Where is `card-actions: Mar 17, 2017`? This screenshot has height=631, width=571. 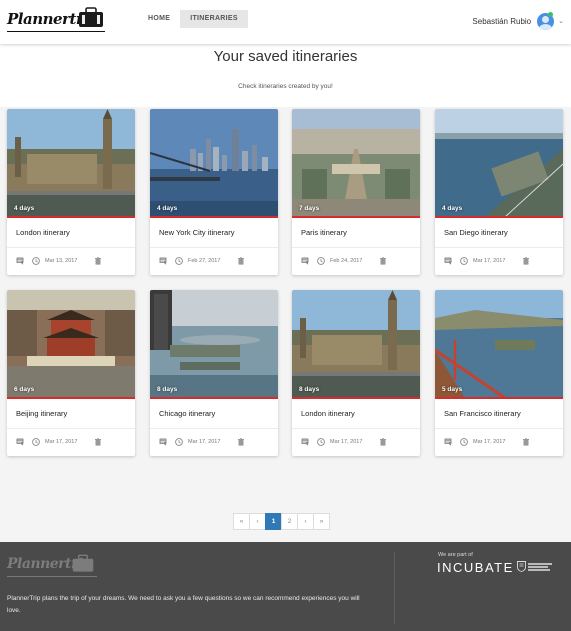
card-actions: Mar 17, 2017 is located at coordinates (500, 261).